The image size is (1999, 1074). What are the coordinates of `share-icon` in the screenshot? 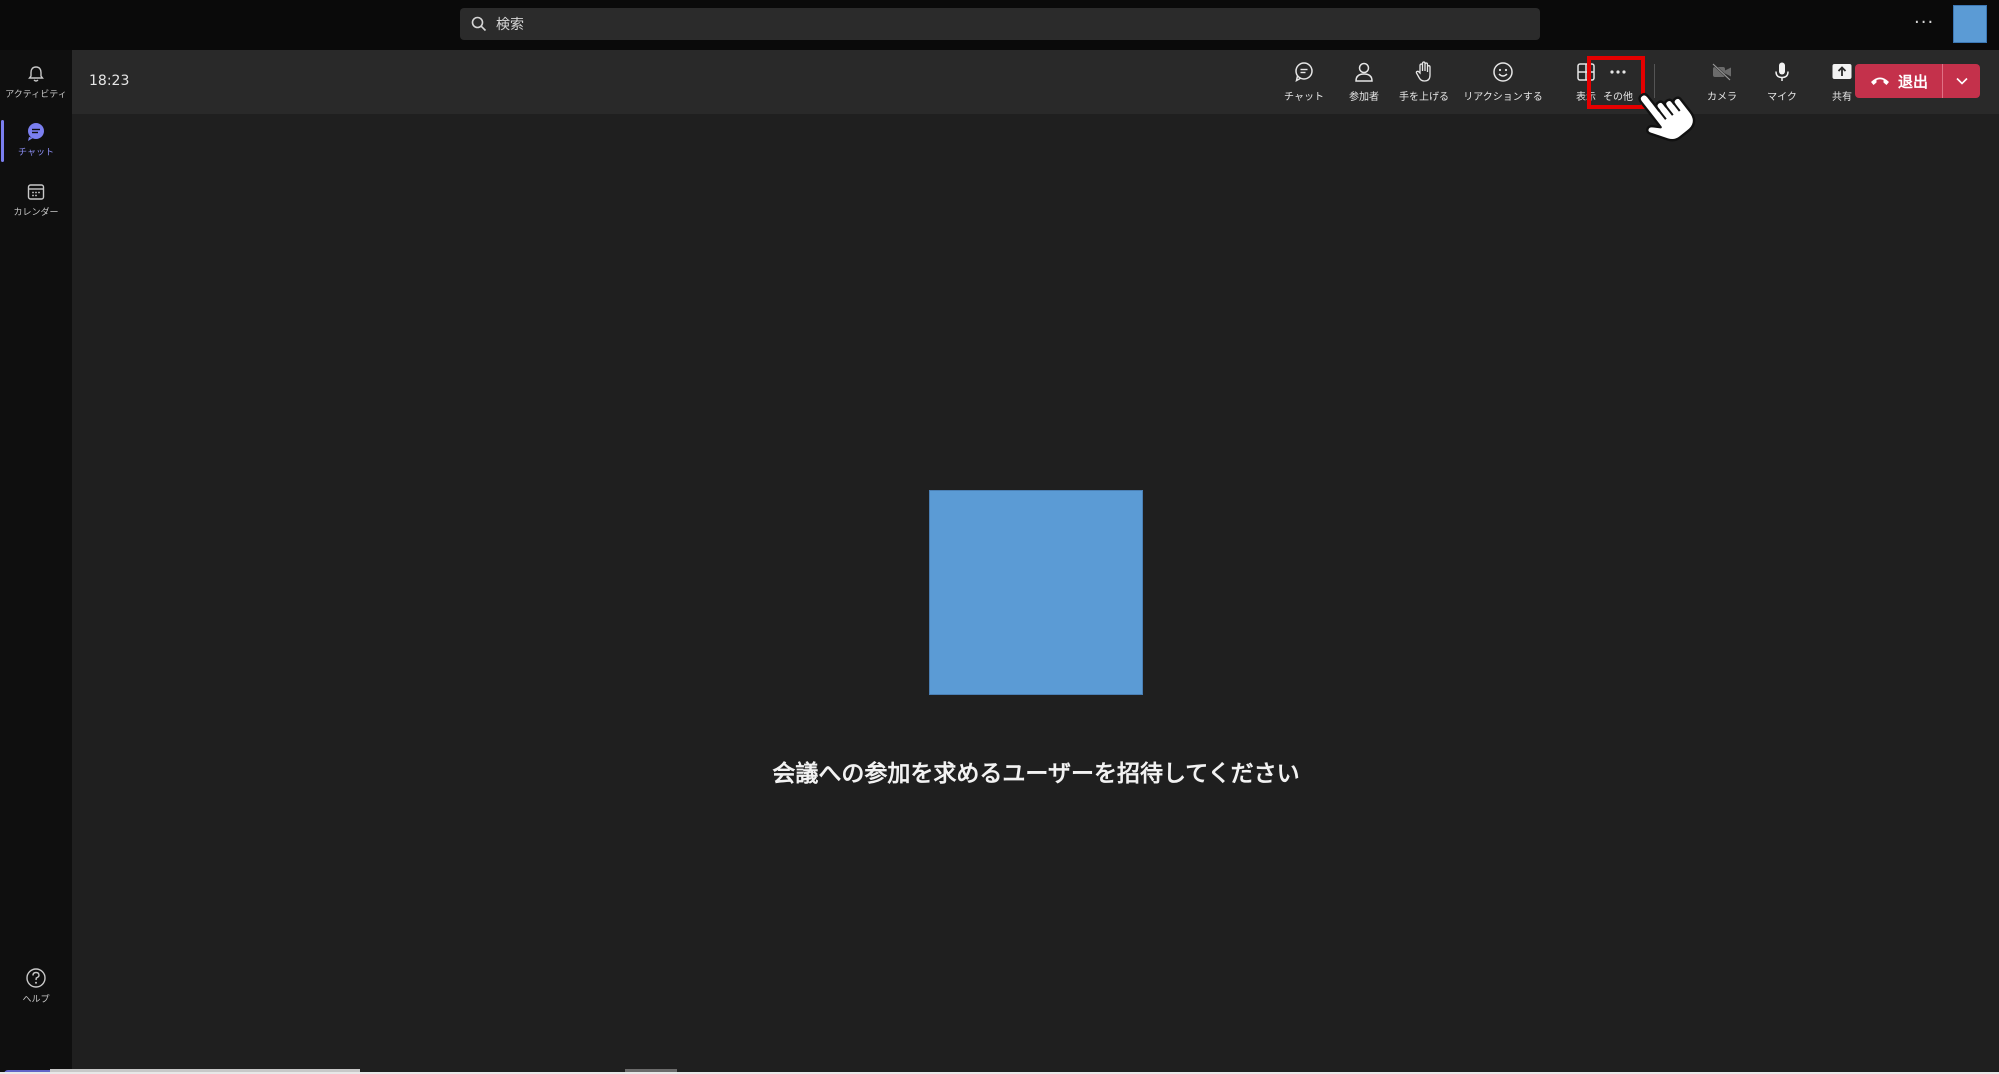 It's located at (1842, 71).